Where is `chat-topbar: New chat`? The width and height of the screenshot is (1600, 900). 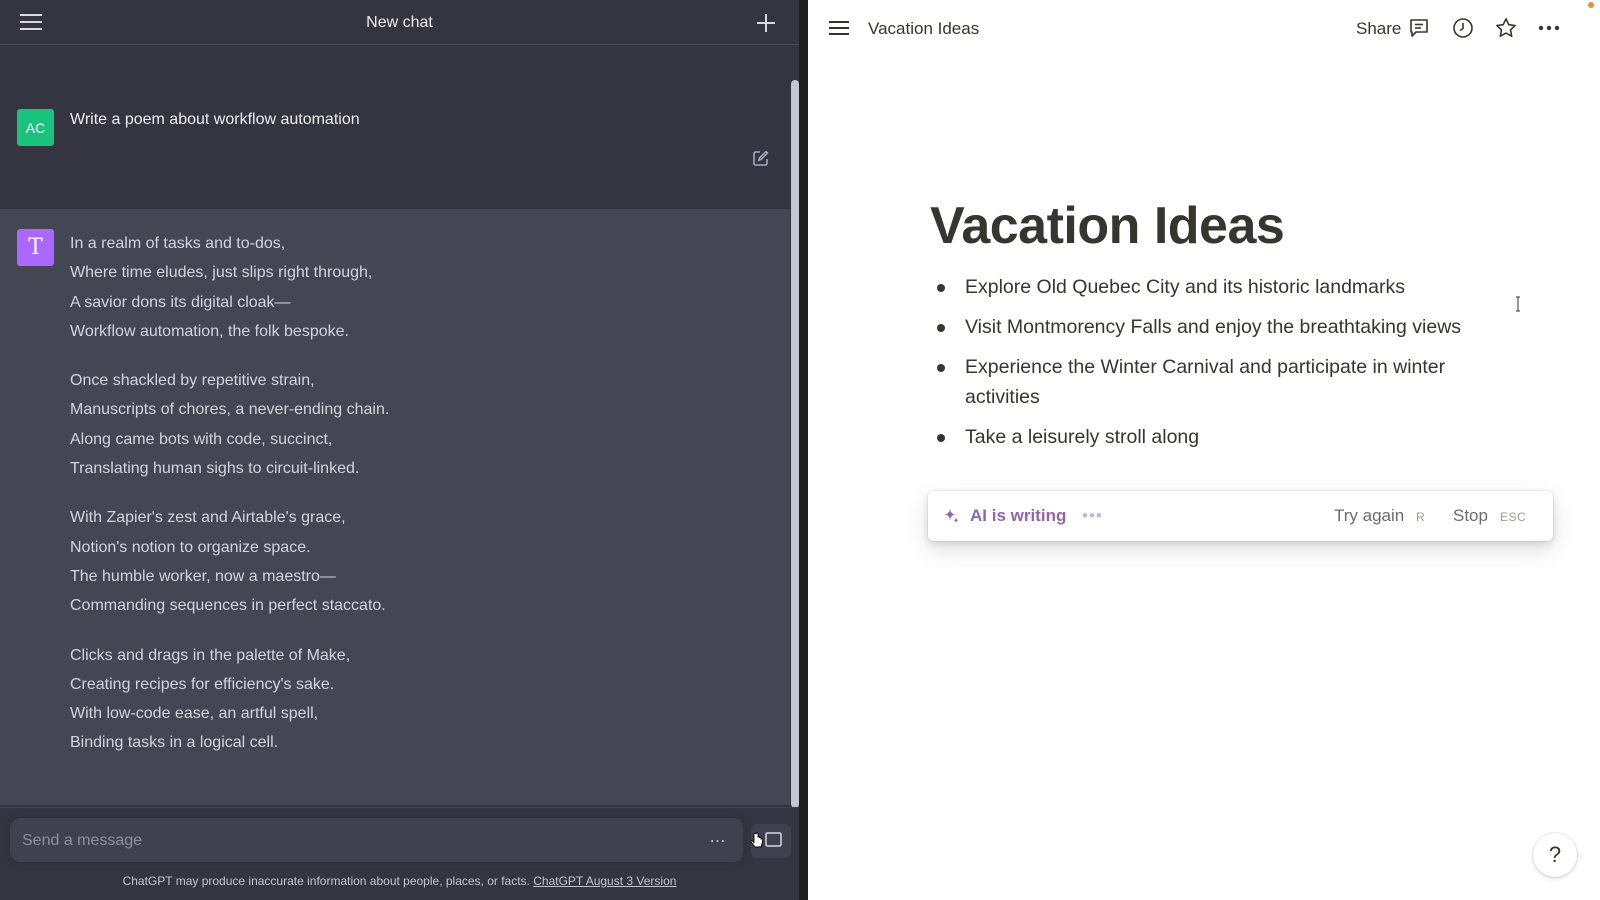 chat-topbar: New chat is located at coordinates (399, 22).